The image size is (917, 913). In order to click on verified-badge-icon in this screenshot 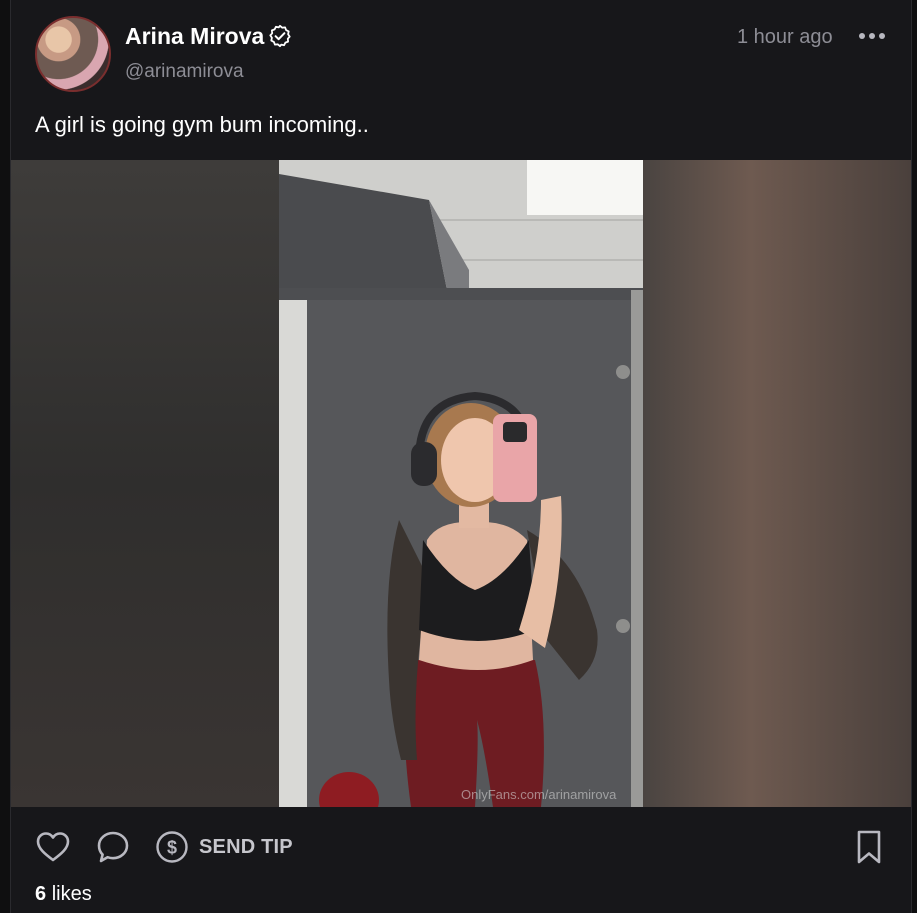, I will do `click(280, 36)`.